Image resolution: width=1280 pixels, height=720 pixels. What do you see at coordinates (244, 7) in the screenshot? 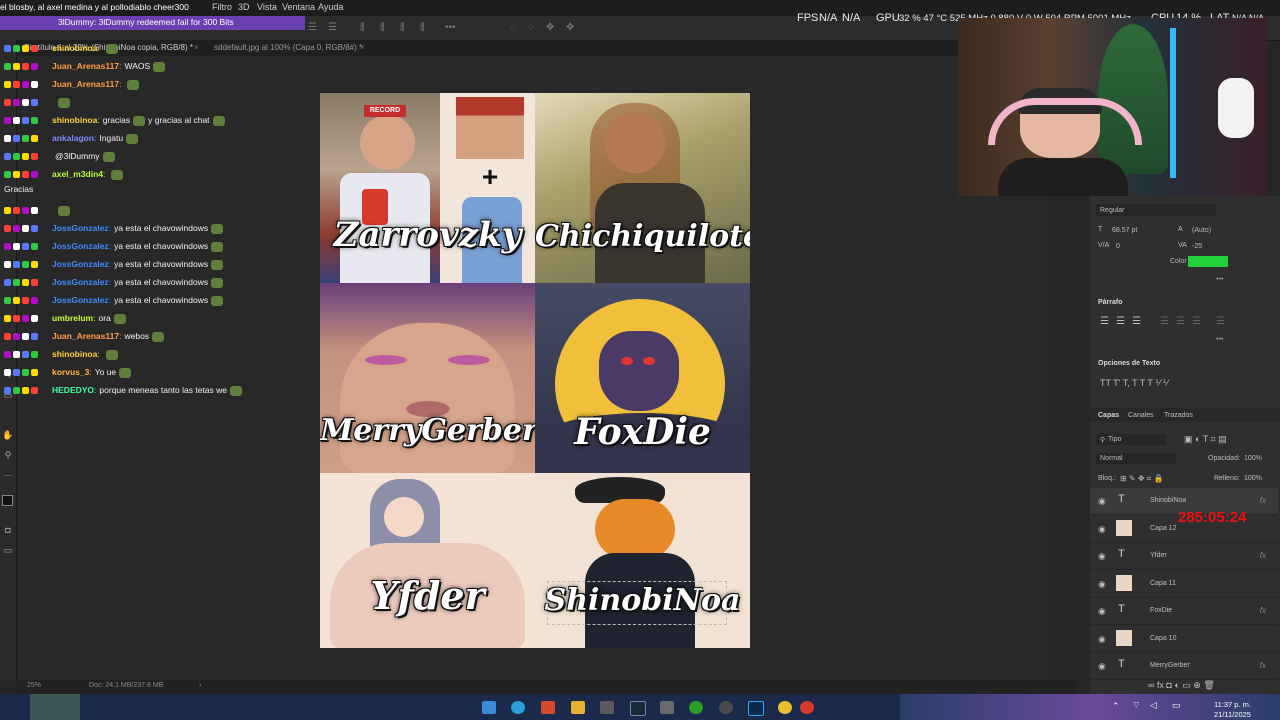
I see `menu-3d: 3D` at bounding box center [244, 7].